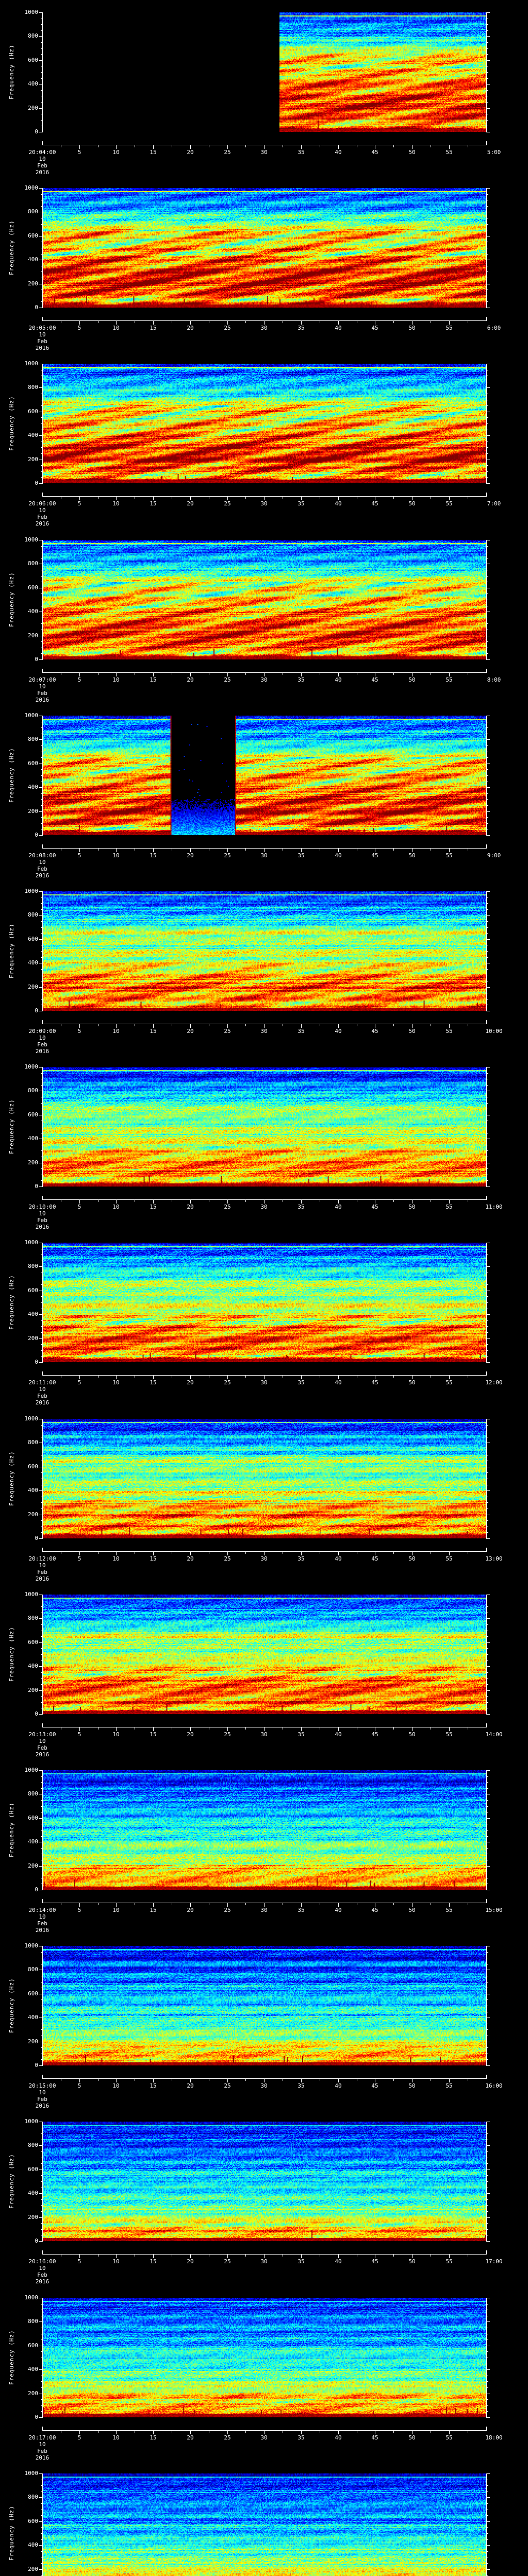 This screenshot has height=2576, width=528. What do you see at coordinates (375, 2437) in the screenshot?
I see `x-tick-label-45: 45` at bounding box center [375, 2437].